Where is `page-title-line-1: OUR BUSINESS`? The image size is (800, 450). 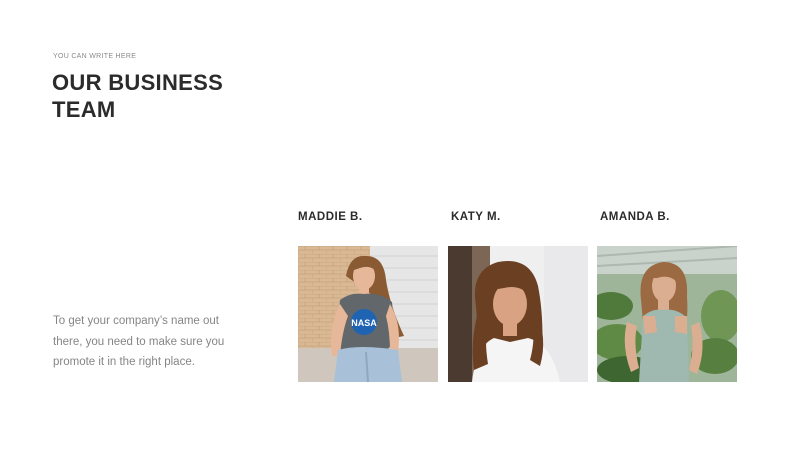 page-title-line-1: OUR BUSINESS is located at coordinates (138, 82).